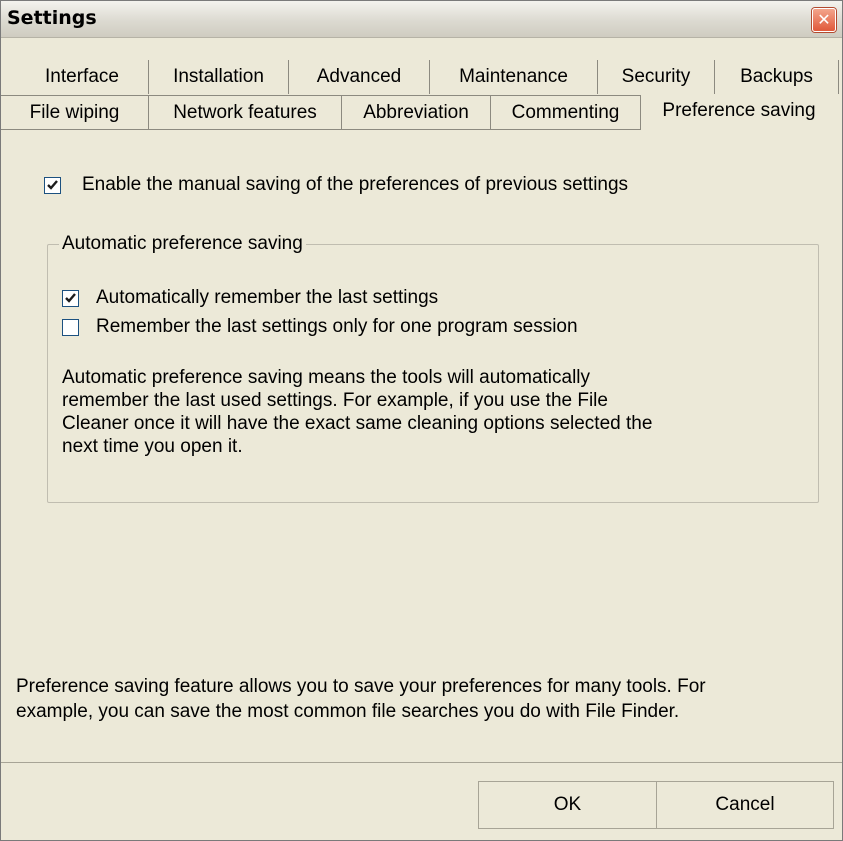 Image resolution: width=843 pixels, height=841 pixels. What do you see at coordinates (421, 762) in the screenshot?
I see `footer-divider` at bounding box center [421, 762].